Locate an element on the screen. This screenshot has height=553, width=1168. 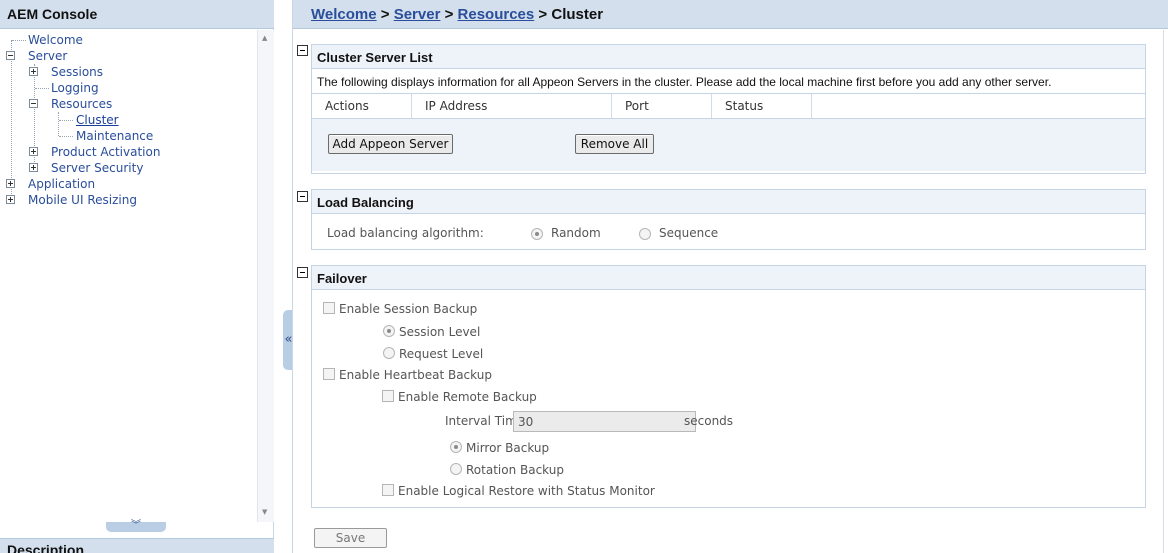
tree-item-server: Server is located at coordinates (47, 56).